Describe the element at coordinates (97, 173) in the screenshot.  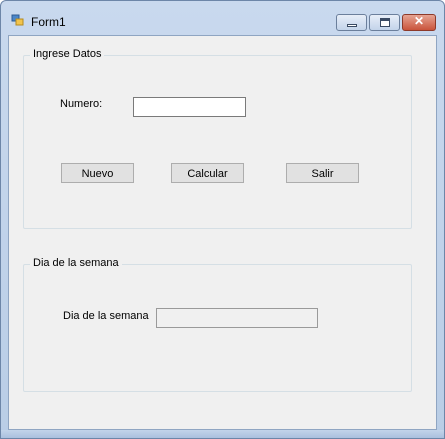
I see `nuevo-button: Nuevo` at that location.